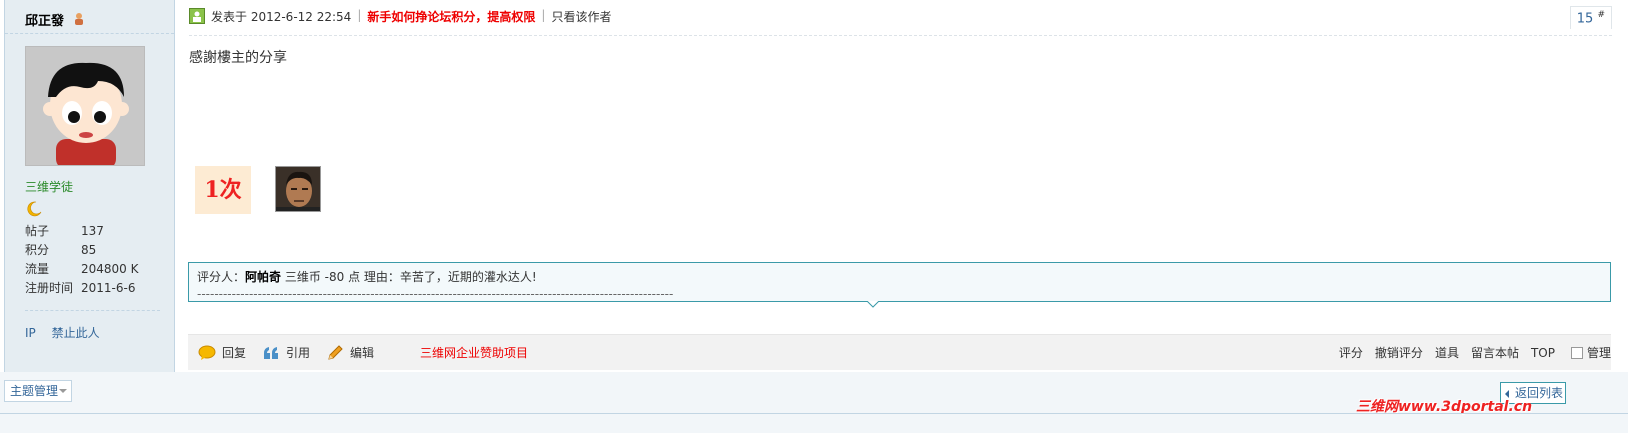  What do you see at coordinates (78, 19) in the screenshot?
I see `online-status-icon` at bounding box center [78, 19].